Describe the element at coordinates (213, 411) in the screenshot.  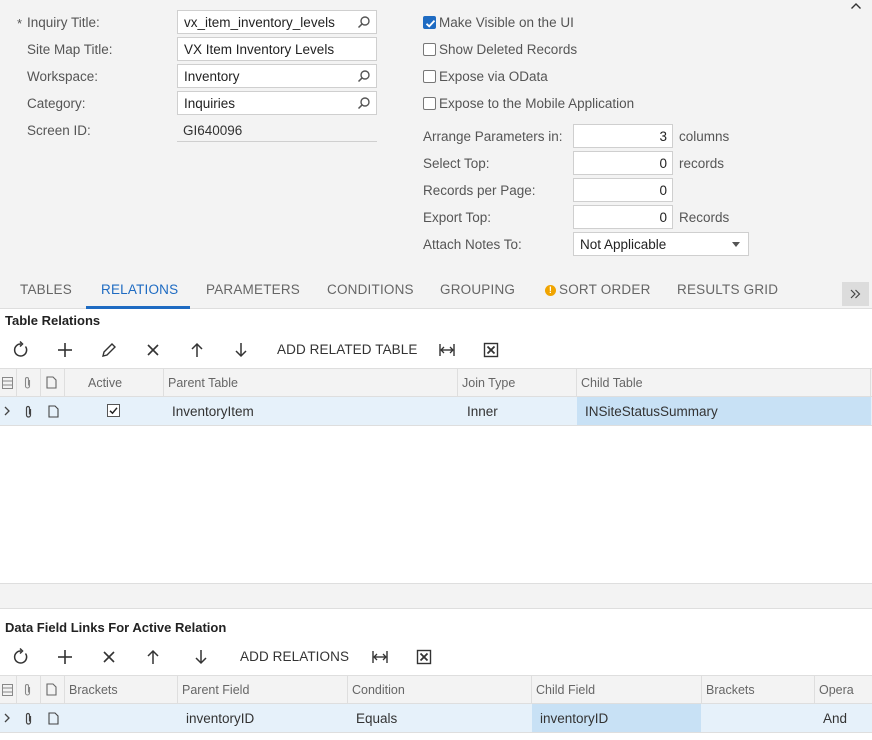
I see `parent-table-cell: InventoryItem` at that location.